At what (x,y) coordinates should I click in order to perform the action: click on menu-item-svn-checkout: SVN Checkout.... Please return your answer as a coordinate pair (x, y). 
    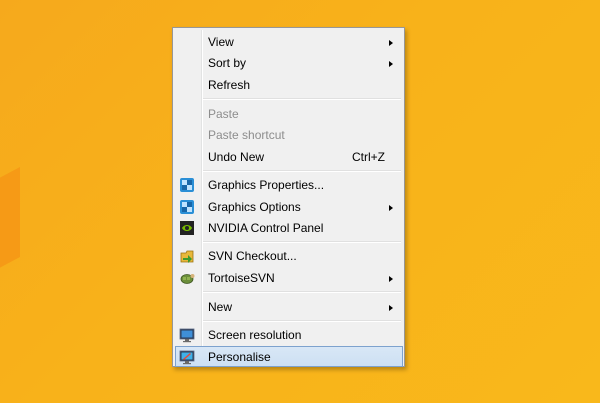
    Looking at the image, I should click on (289, 255).